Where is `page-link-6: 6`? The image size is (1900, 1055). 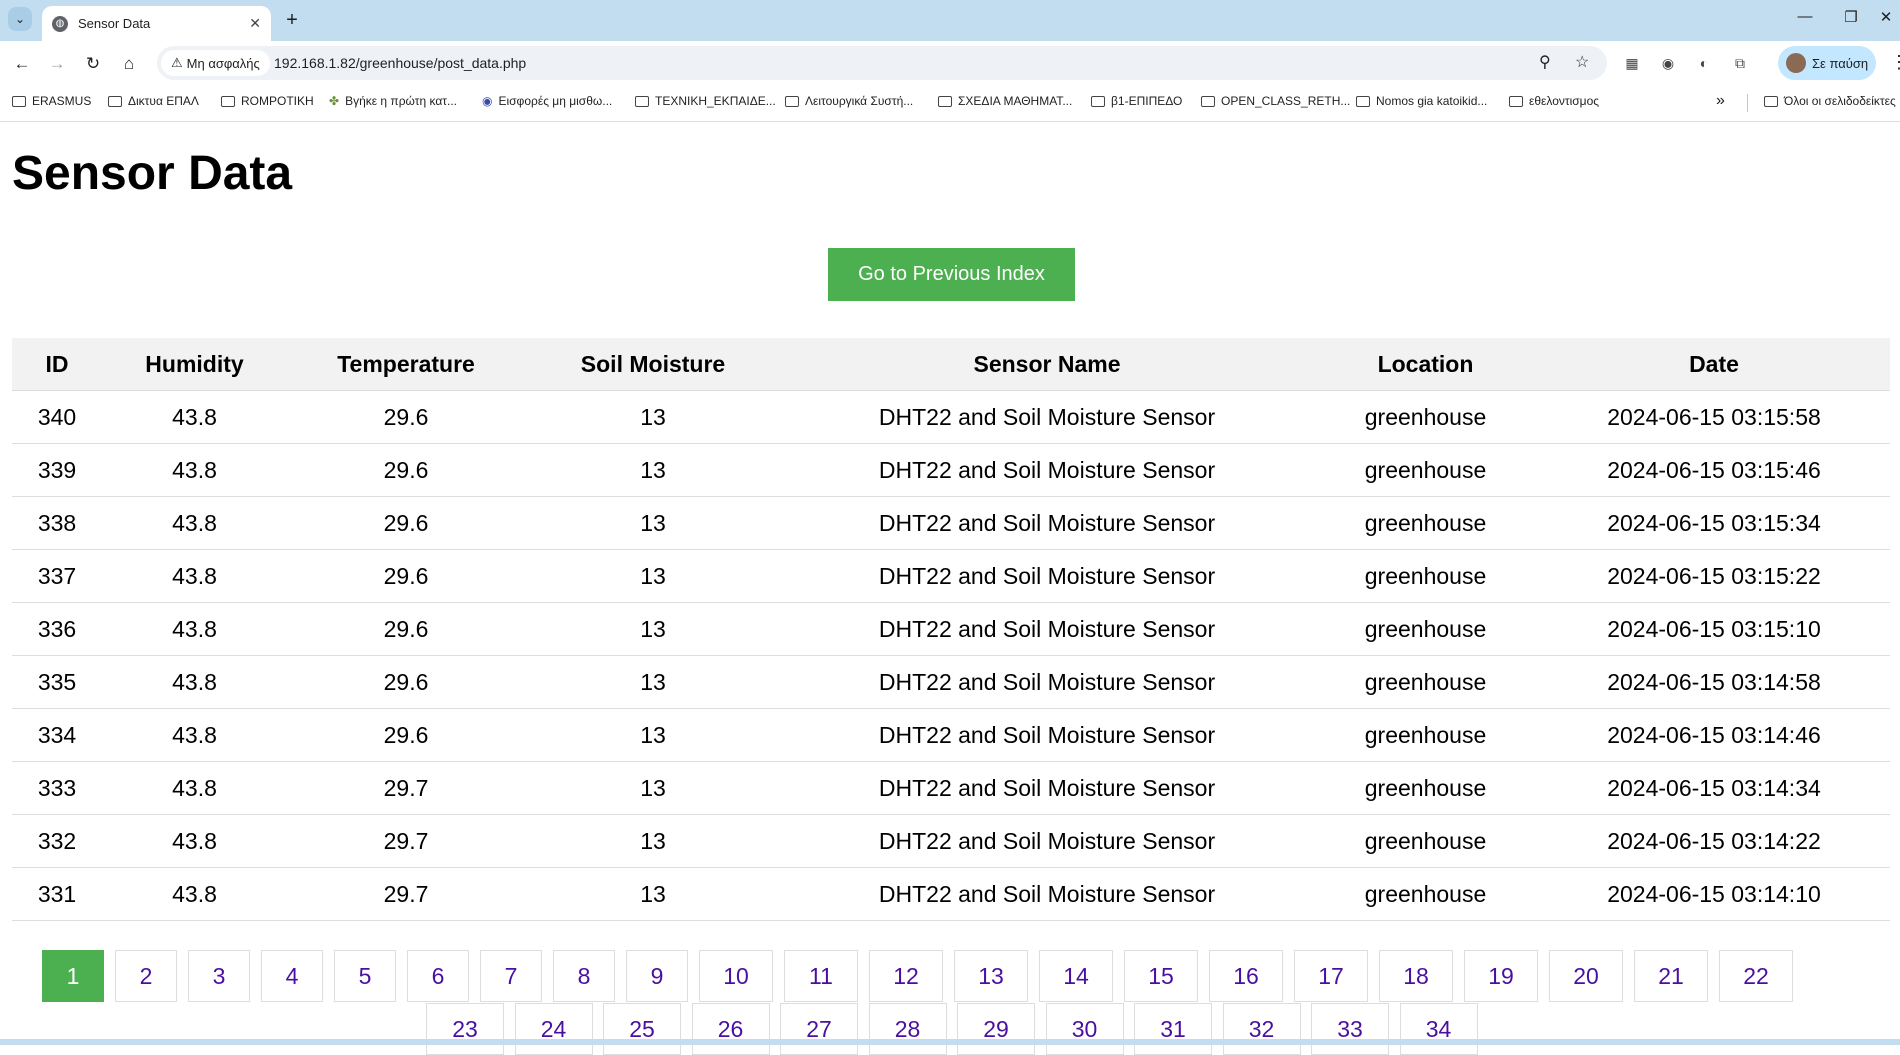
page-link-6: 6 is located at coordinates (438, 976).